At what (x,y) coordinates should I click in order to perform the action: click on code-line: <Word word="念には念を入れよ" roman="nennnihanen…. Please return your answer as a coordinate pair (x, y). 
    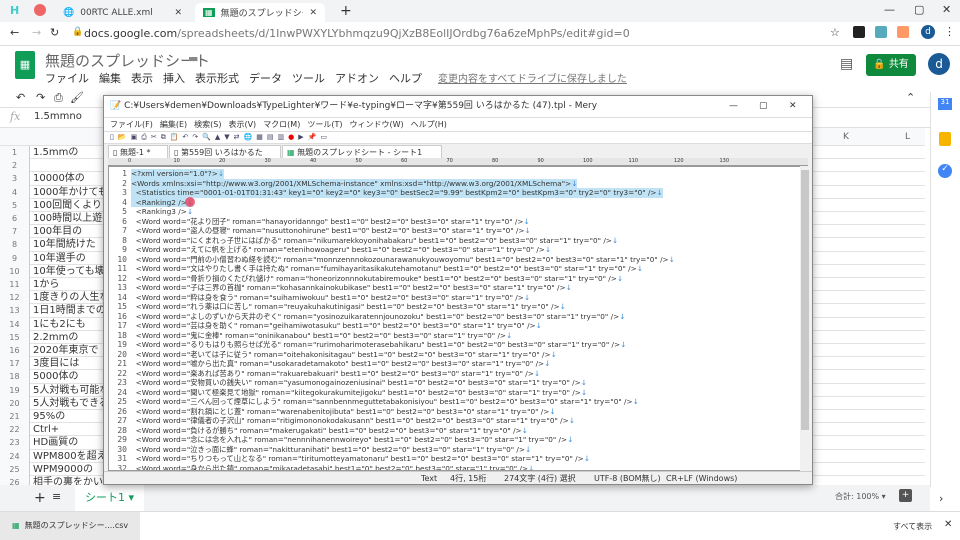
    Looking at the image, I should click on (352, 440).